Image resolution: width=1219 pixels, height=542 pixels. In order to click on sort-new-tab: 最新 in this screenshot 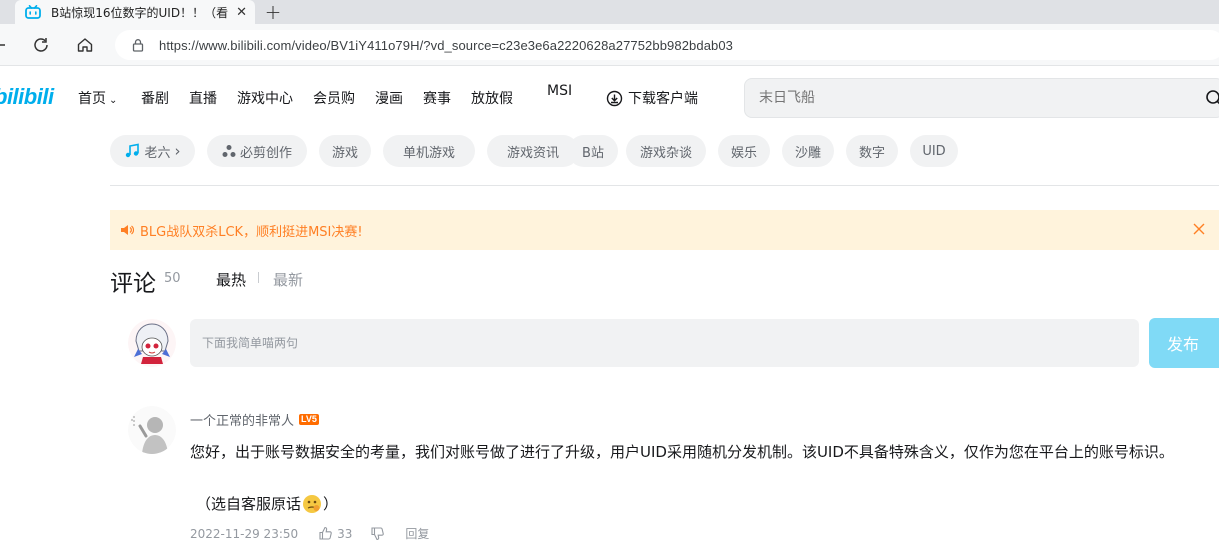, I will do `click(288, 279)`.